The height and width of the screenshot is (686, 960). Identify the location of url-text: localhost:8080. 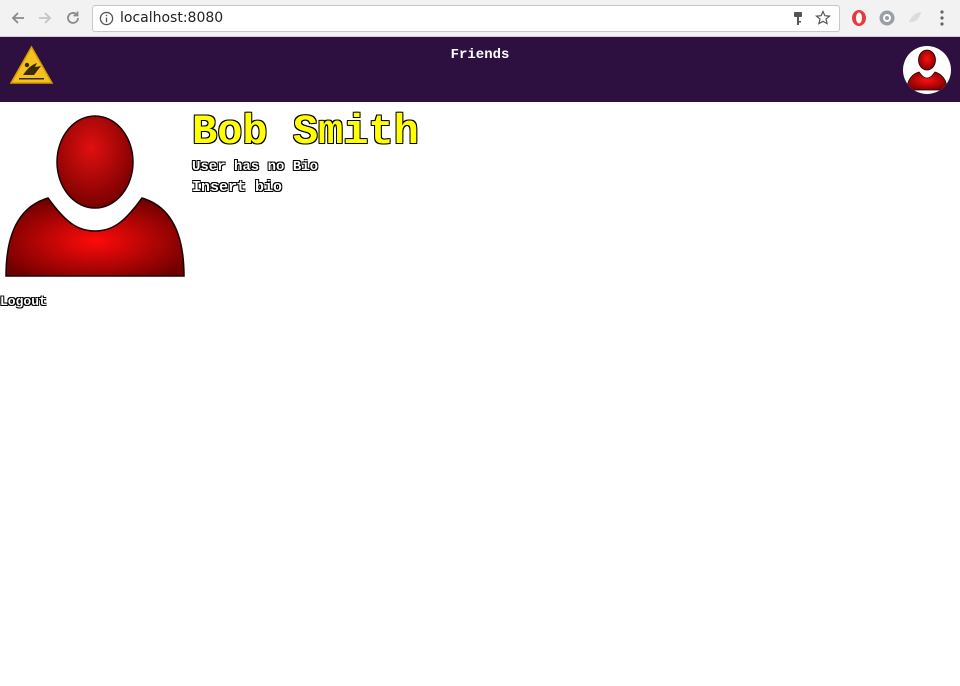
(171, 18).